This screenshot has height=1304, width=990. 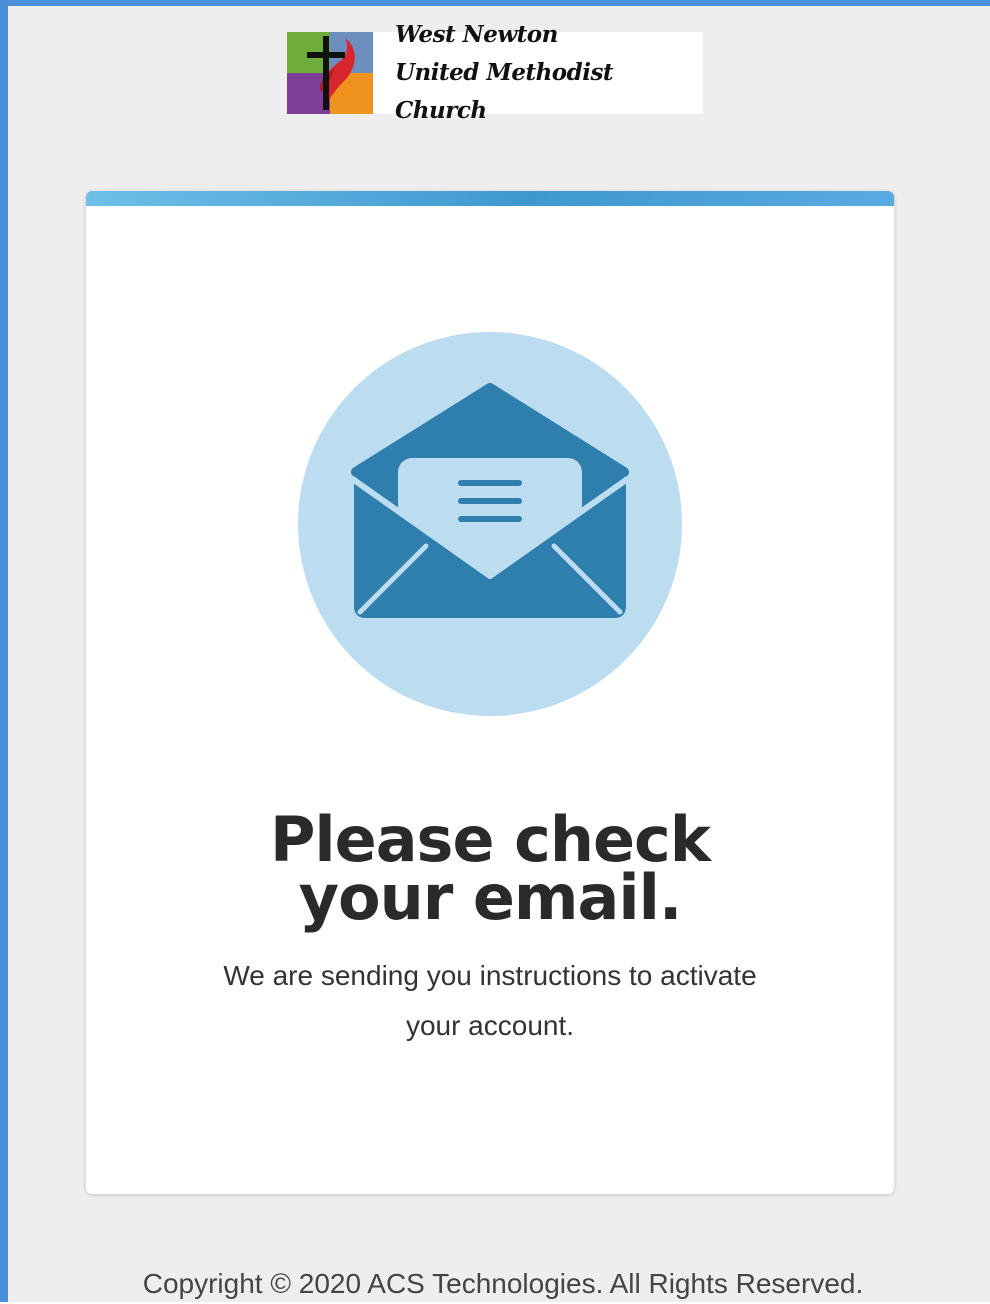 I want to click on page-title-line2: your email., so click(x=490, y=897).